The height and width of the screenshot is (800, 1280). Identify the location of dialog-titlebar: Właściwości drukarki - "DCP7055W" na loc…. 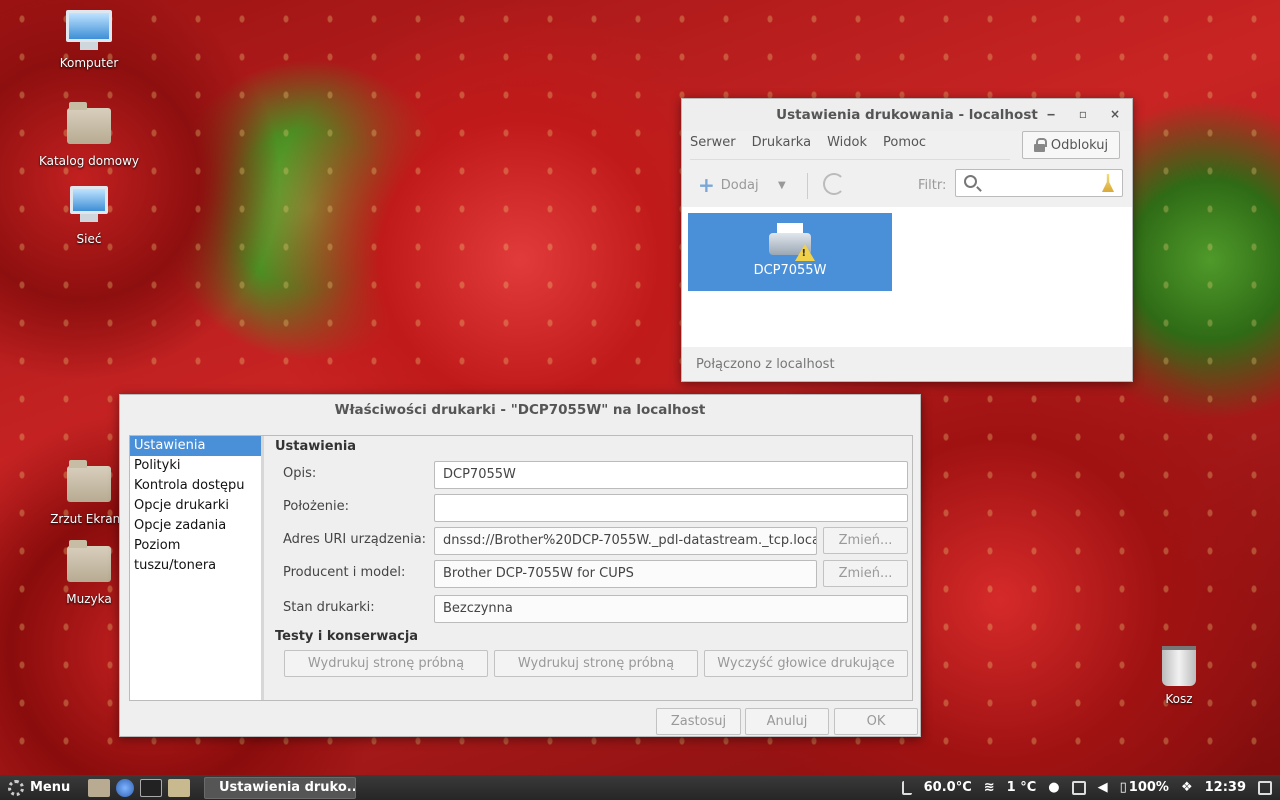
(520, 410).